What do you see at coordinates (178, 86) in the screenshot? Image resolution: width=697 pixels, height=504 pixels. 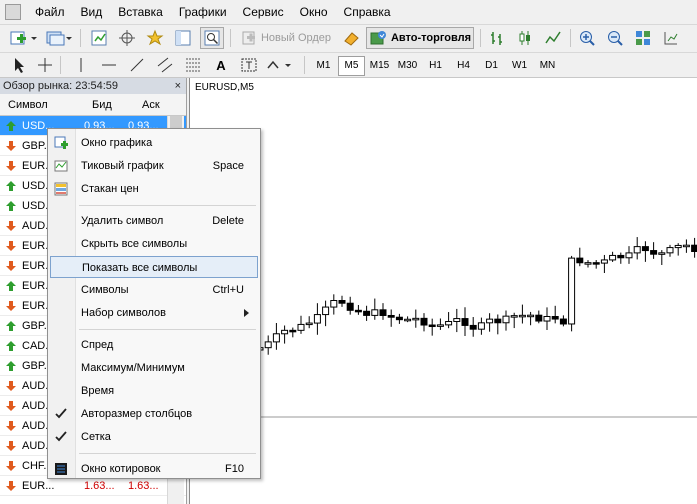 I see `close-icon: ×` at bounding box center [178, 86].